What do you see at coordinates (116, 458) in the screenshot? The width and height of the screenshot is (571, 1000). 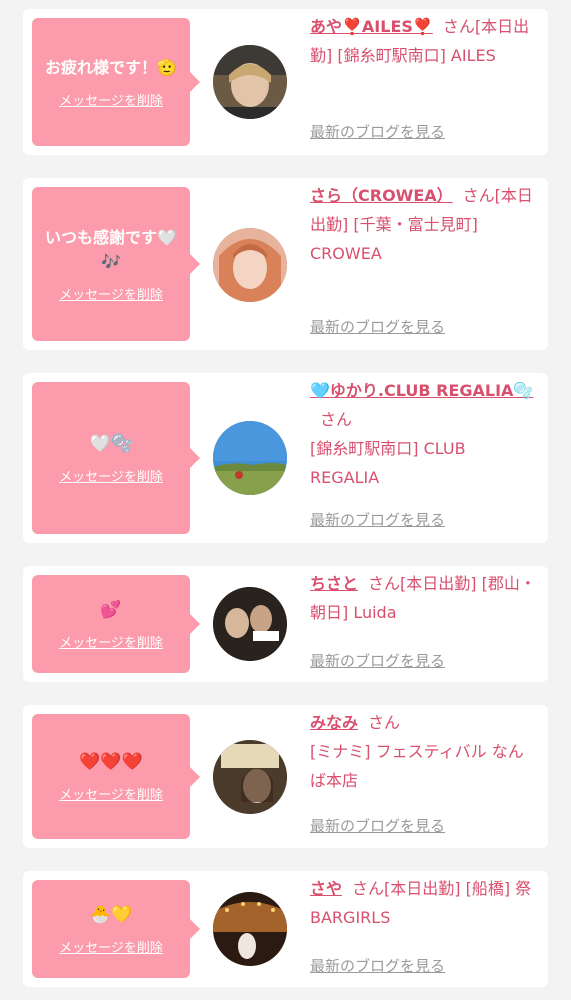 I see `message-bubble: 🤍🫧 メッセージを削除` at bounding box center [116, 458].